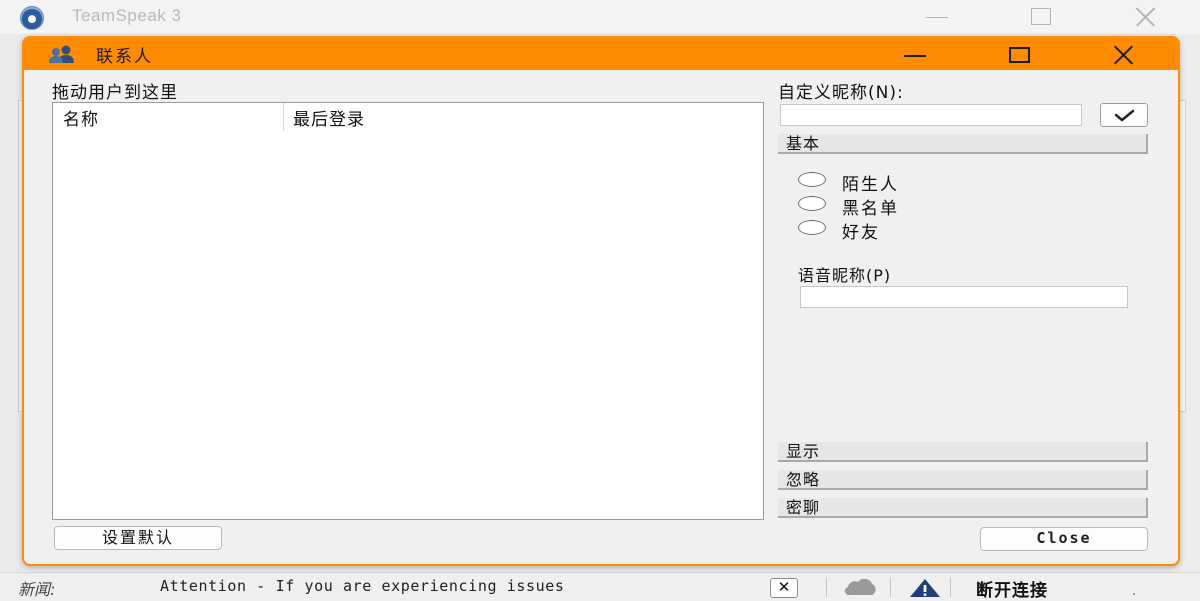 The image size is (1200, 601). I want to click on nickname-apply-button, so click(1124, 115).